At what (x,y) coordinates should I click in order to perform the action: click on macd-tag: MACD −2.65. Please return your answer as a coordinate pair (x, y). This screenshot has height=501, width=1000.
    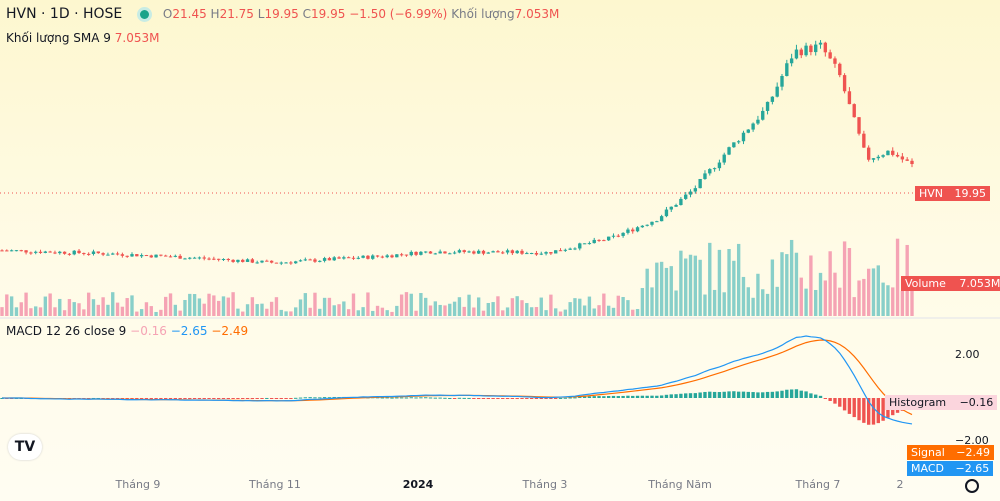
    Looking at the image, I should click on (950, 468).